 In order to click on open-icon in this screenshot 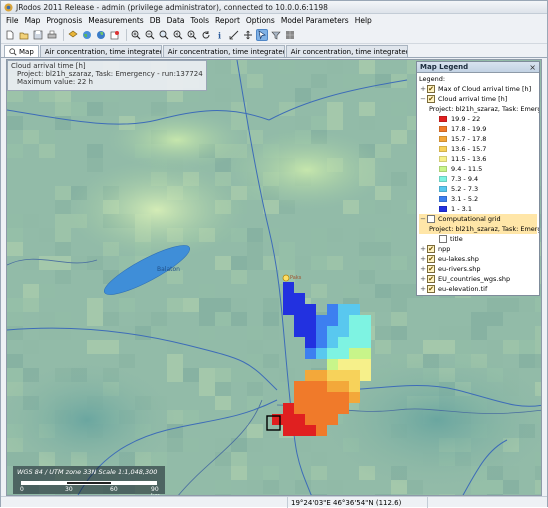, I will do `click(24, 35)`.